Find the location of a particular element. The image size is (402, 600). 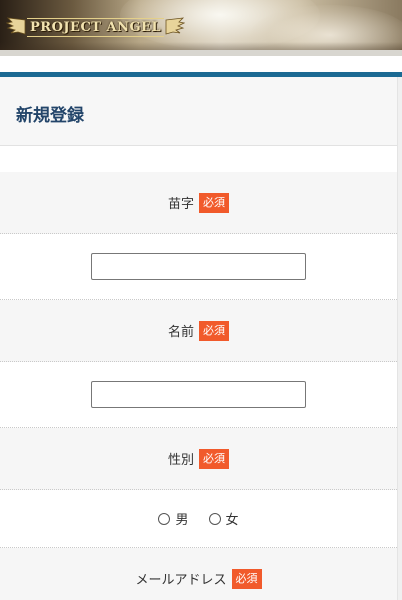

site-logo: PROJECT ANGEL is located at coordinates (96, 27).